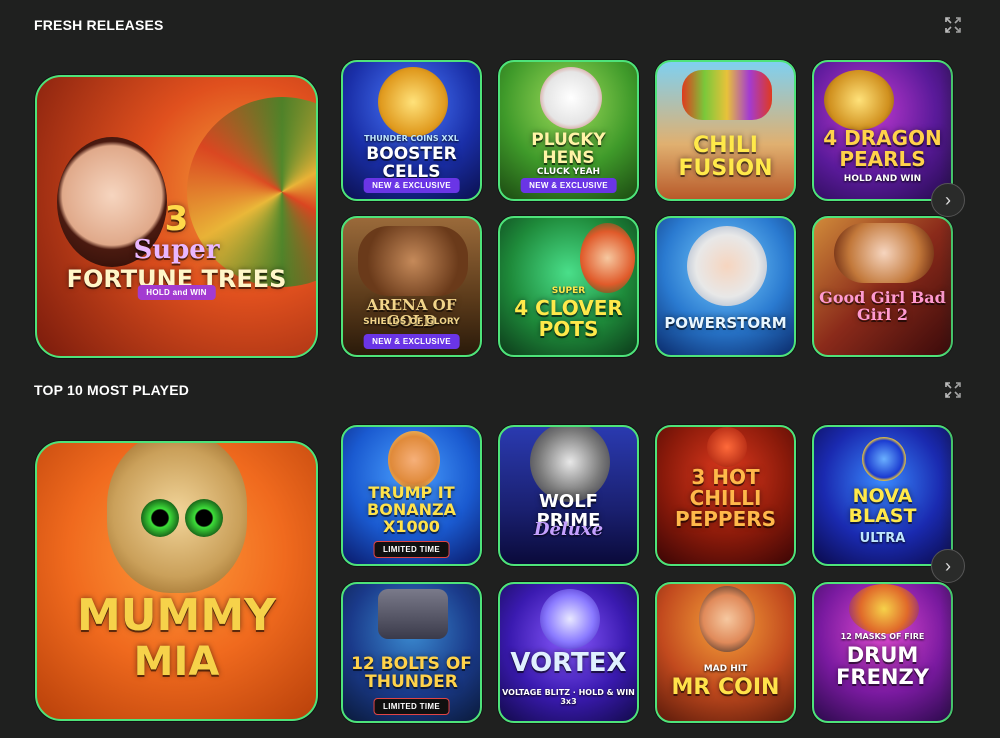 This screenshot has height=738, width=1000. What do you see at coordinates (570, 619) in the screenshot?
I see `plasma-ball-graphic` at bounding box center [570, 619].